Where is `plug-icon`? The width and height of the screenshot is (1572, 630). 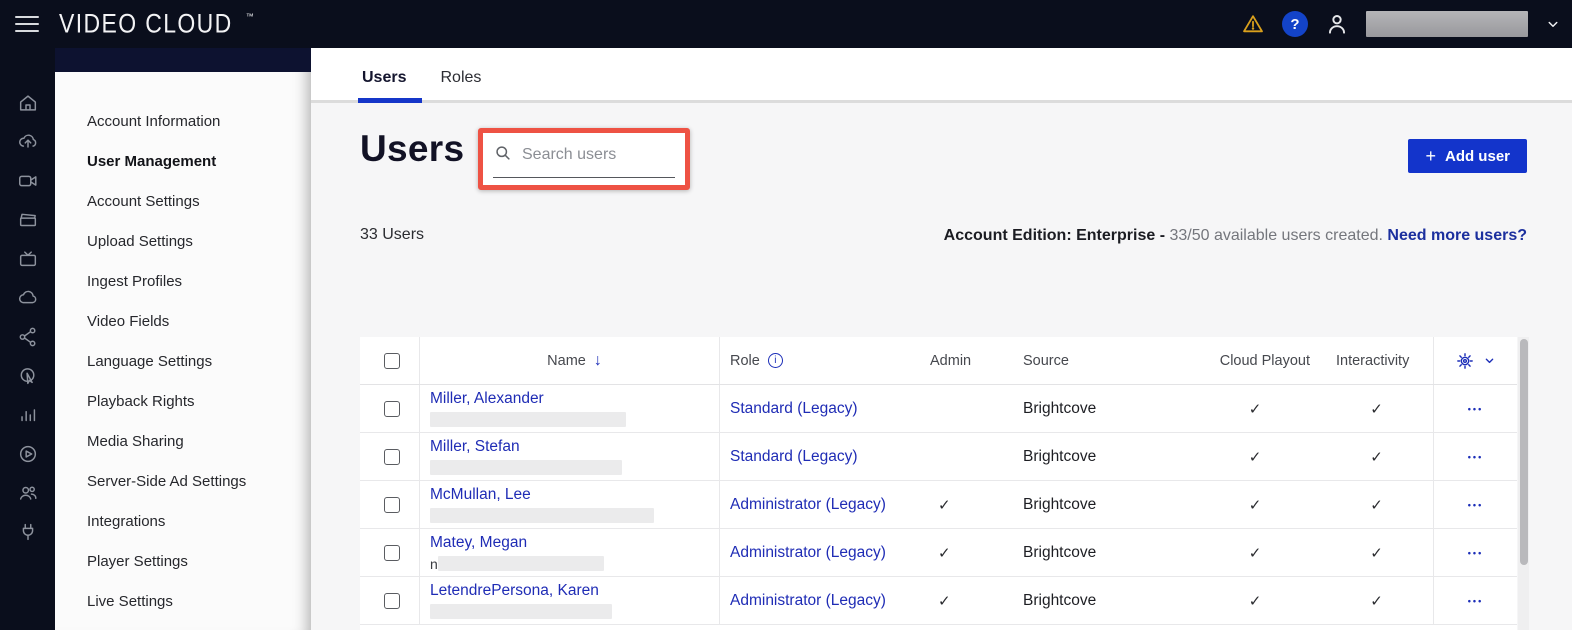
plug-icon is located at coordinates (28, 532).